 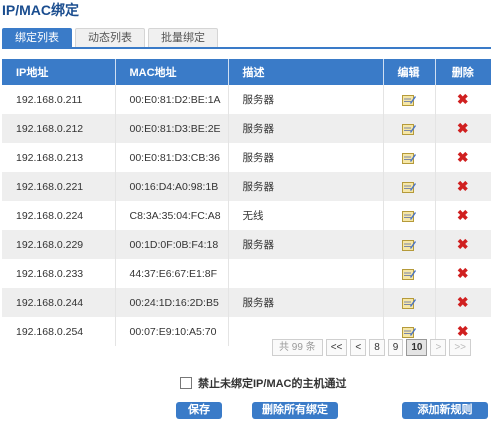 I want to click on table-row: 192.168.0.244 00:24:1D:16:2D:B5 服务器 ✖, so click(x=246, y=302).